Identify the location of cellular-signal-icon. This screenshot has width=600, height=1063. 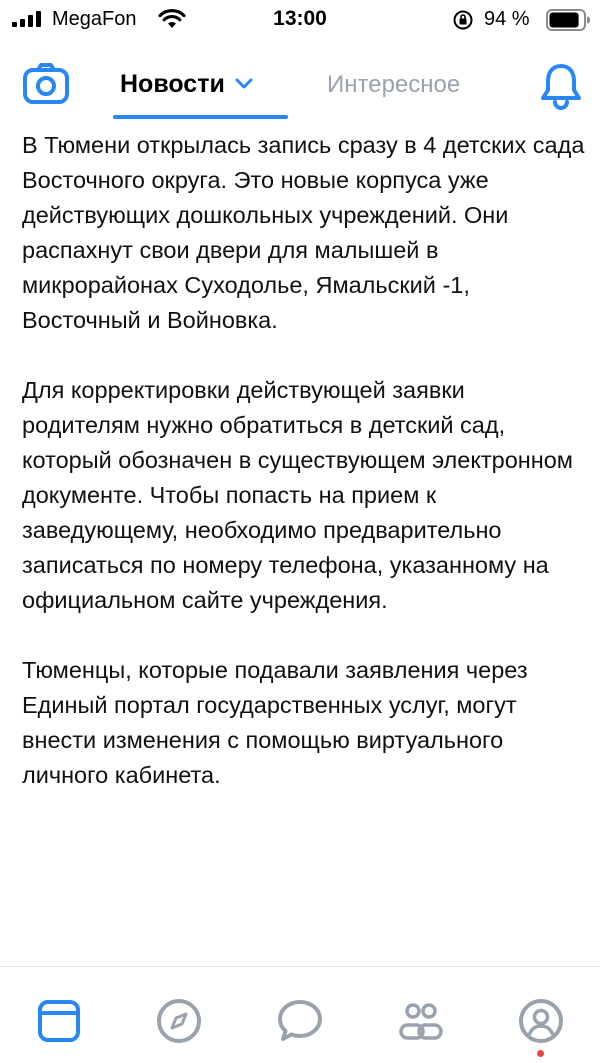
(26, 19).